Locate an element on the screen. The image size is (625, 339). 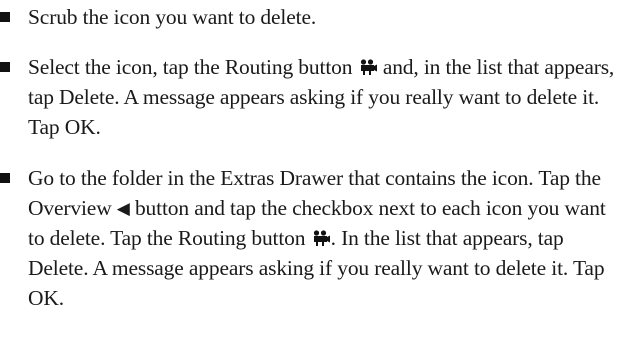
bullet-item-scrub: Scrub the icon you want to delete. is located at coordinates (309, 17).